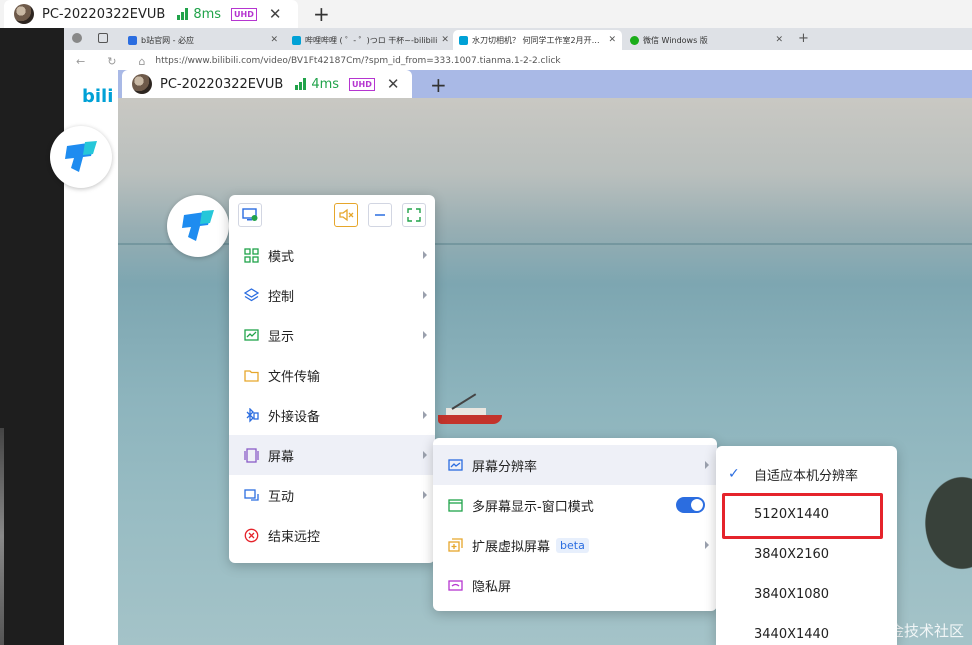 The image size is (972, 645). Describe the element at coordinates (250, 215) in the screenshot. I see `monitor-icon` at that location.